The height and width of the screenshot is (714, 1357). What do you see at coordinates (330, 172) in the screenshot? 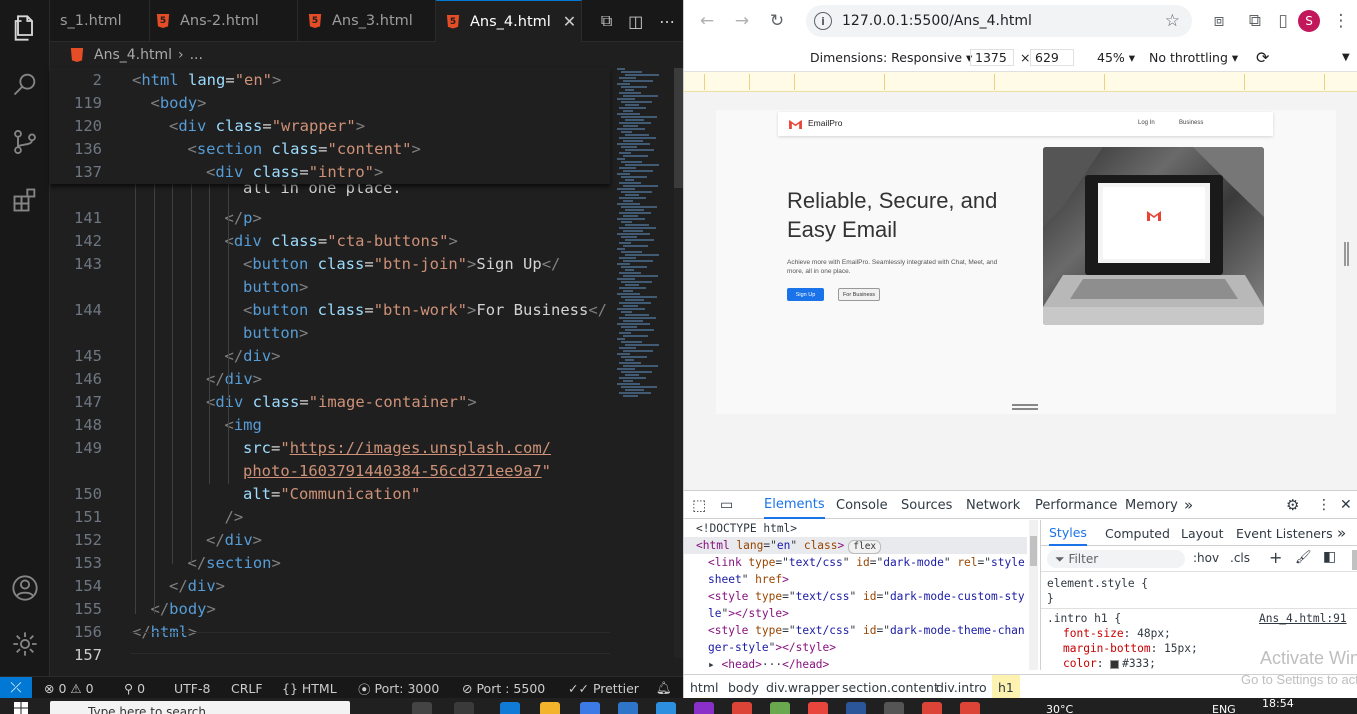
I see `sticky-code-line: 137 <div class="intro">` at bounding box center [330, 172].